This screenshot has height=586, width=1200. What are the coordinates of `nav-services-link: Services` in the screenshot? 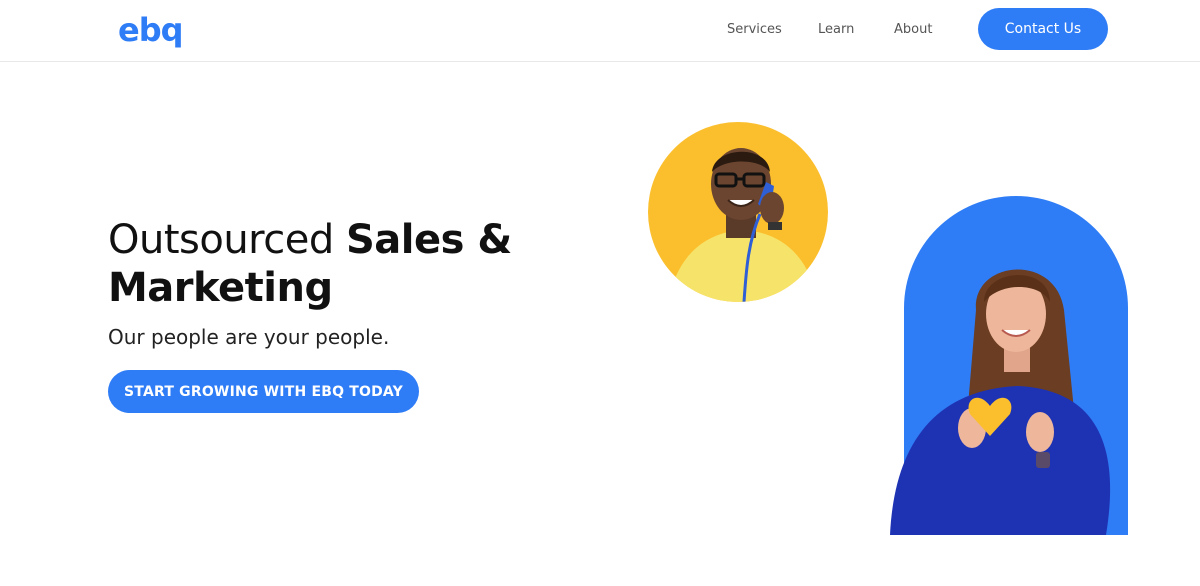 It's located at (754, 29).